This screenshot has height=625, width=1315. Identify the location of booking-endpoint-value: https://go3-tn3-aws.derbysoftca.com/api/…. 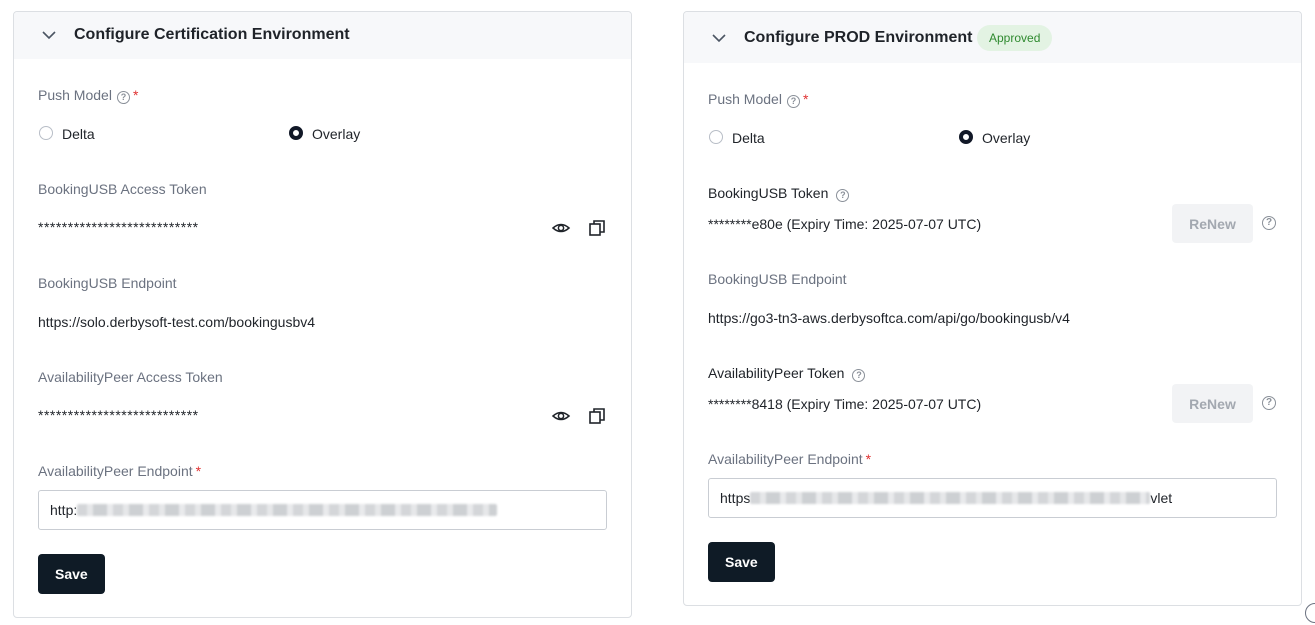
(889, 318).